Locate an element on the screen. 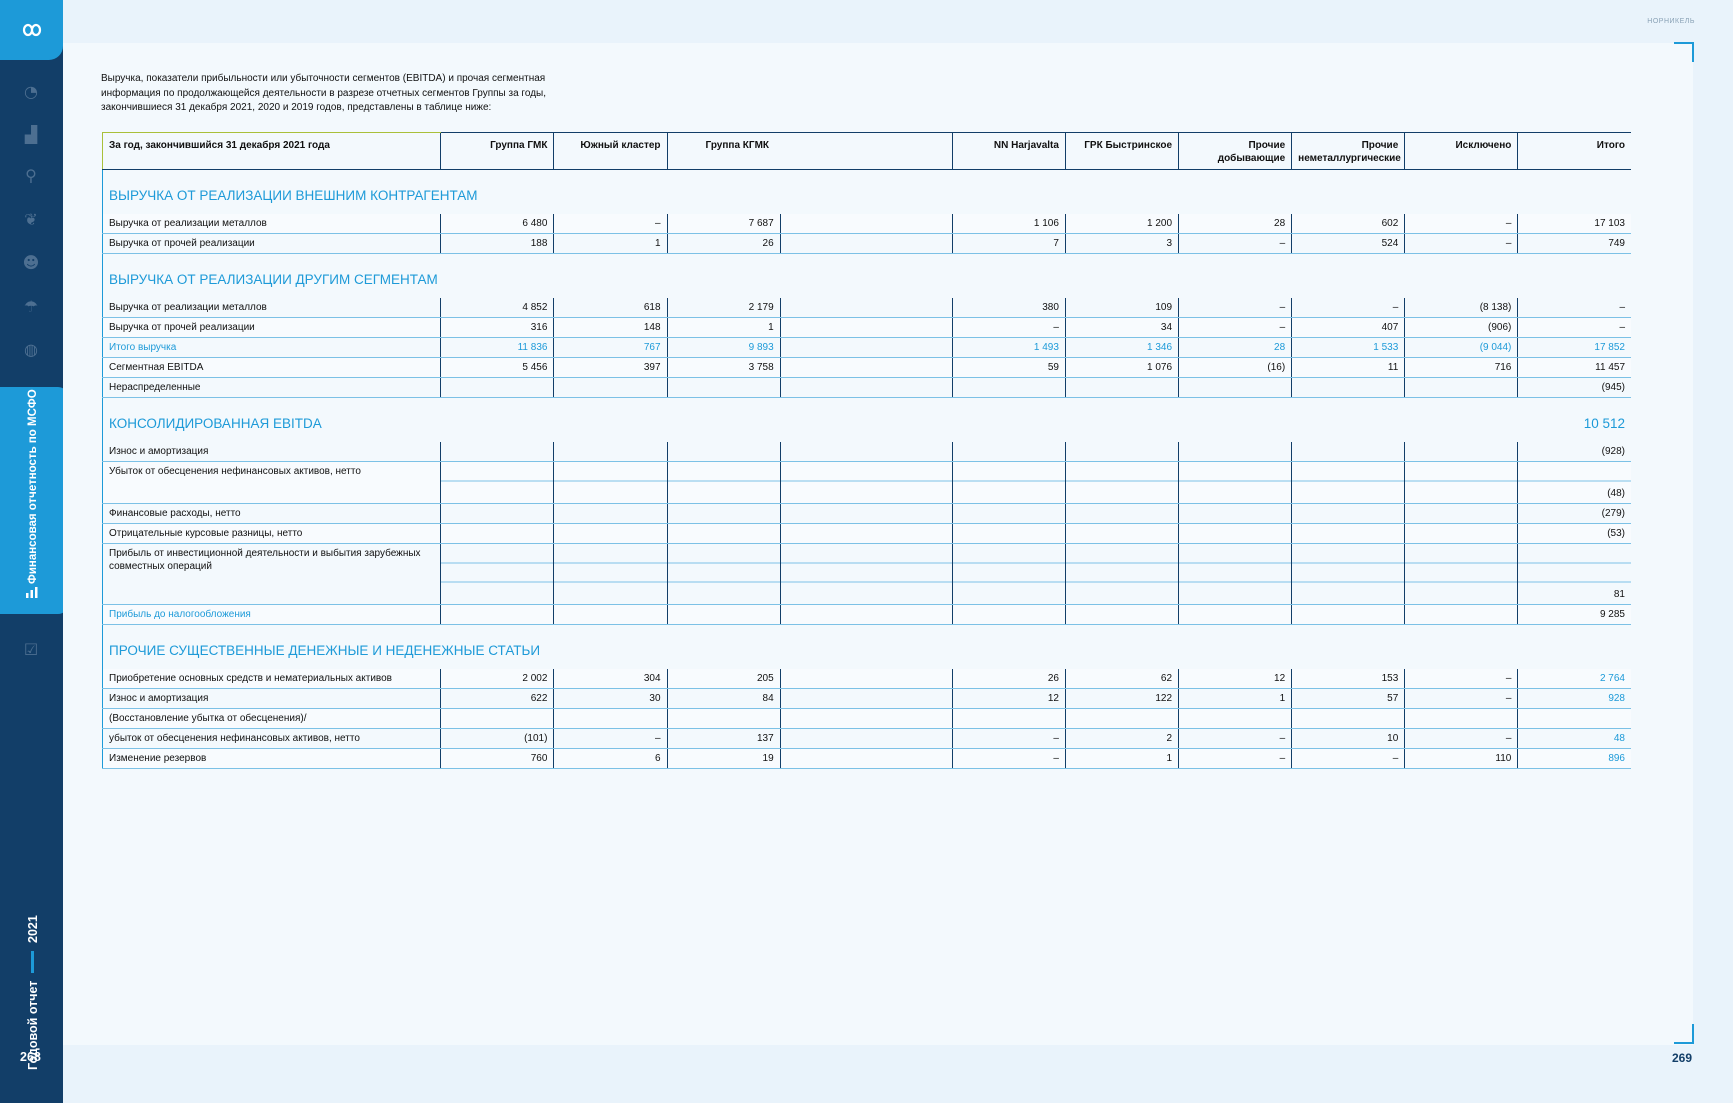 This screenshot has width=1733, height=1103. cell-value: 81 is located at coordinates (1574, 574).